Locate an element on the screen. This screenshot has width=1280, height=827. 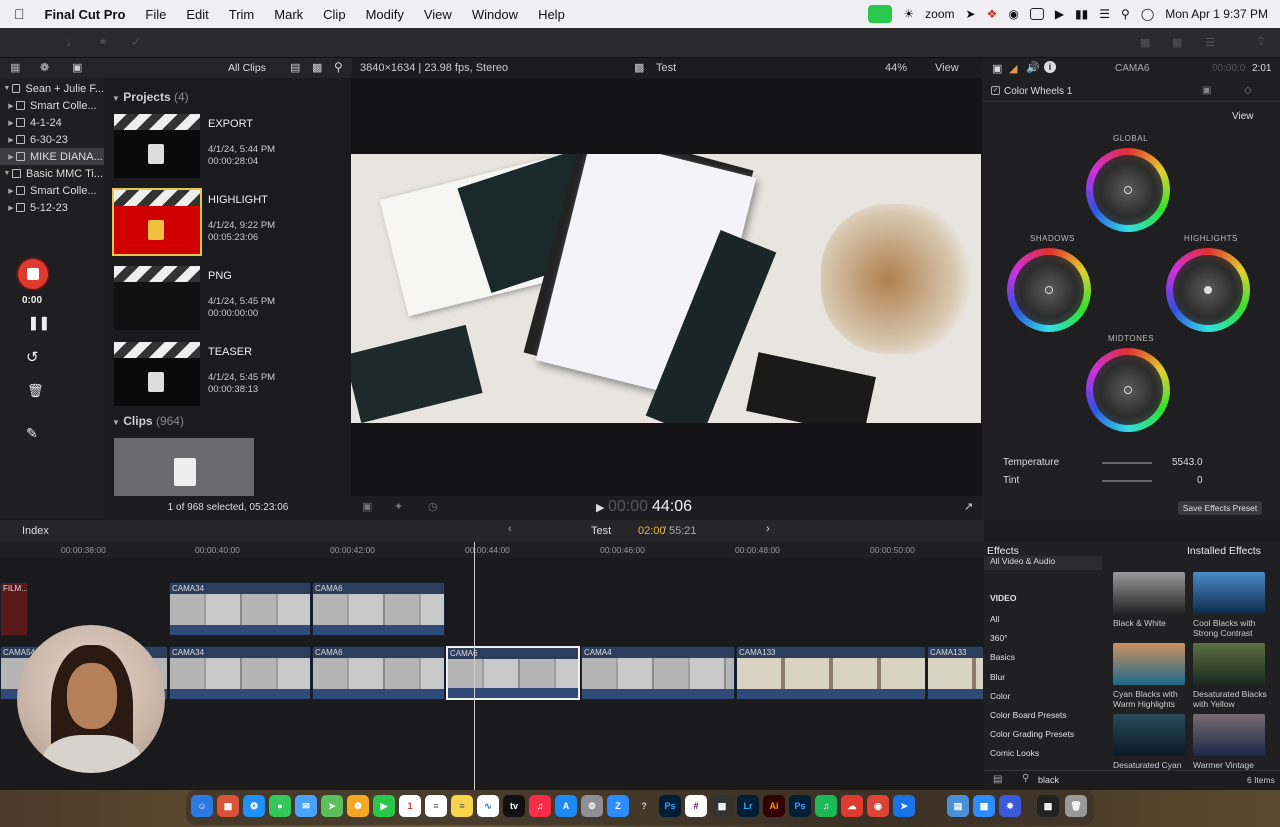
battery-icon: ▮▮ is located at coordinates (1081, 14).